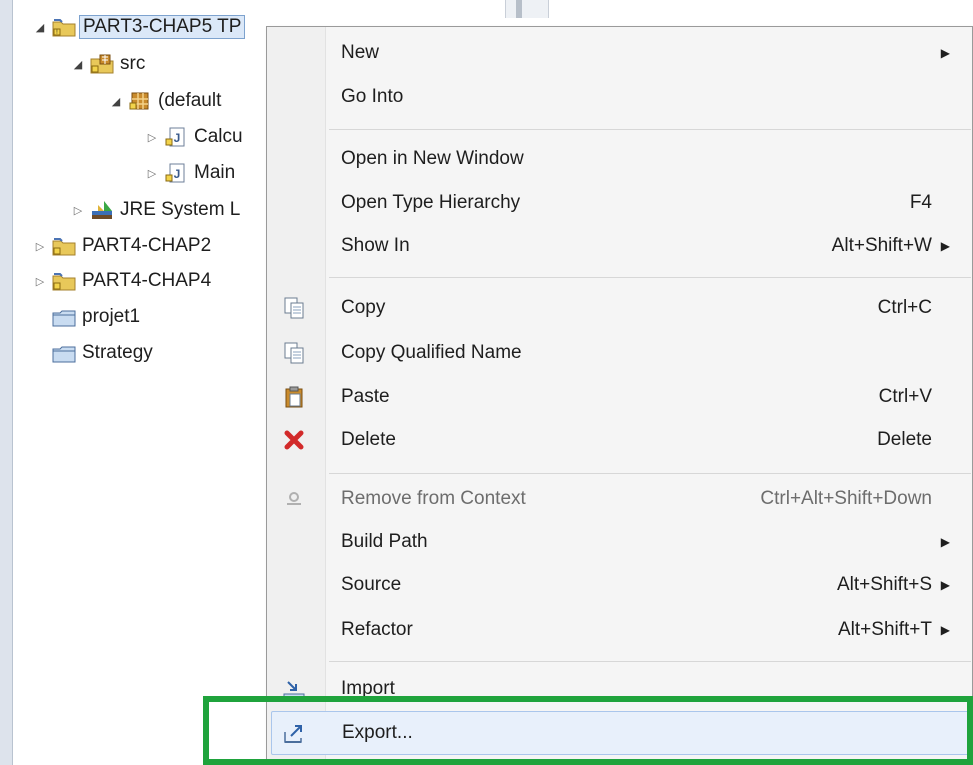 The height and width of the screenshot is (765, 973). What do you see at coordinates (619, 440) in the screenshot?
I see `menu-item-delete: Delete Delete` at bounding box center [619, 440].